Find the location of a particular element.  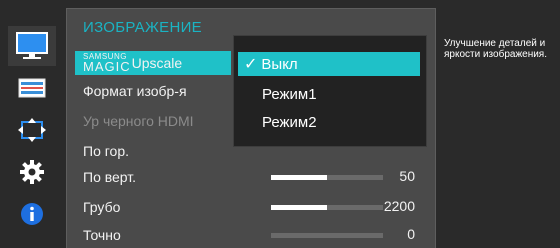

info-icon is located at coordinates (32, 214).